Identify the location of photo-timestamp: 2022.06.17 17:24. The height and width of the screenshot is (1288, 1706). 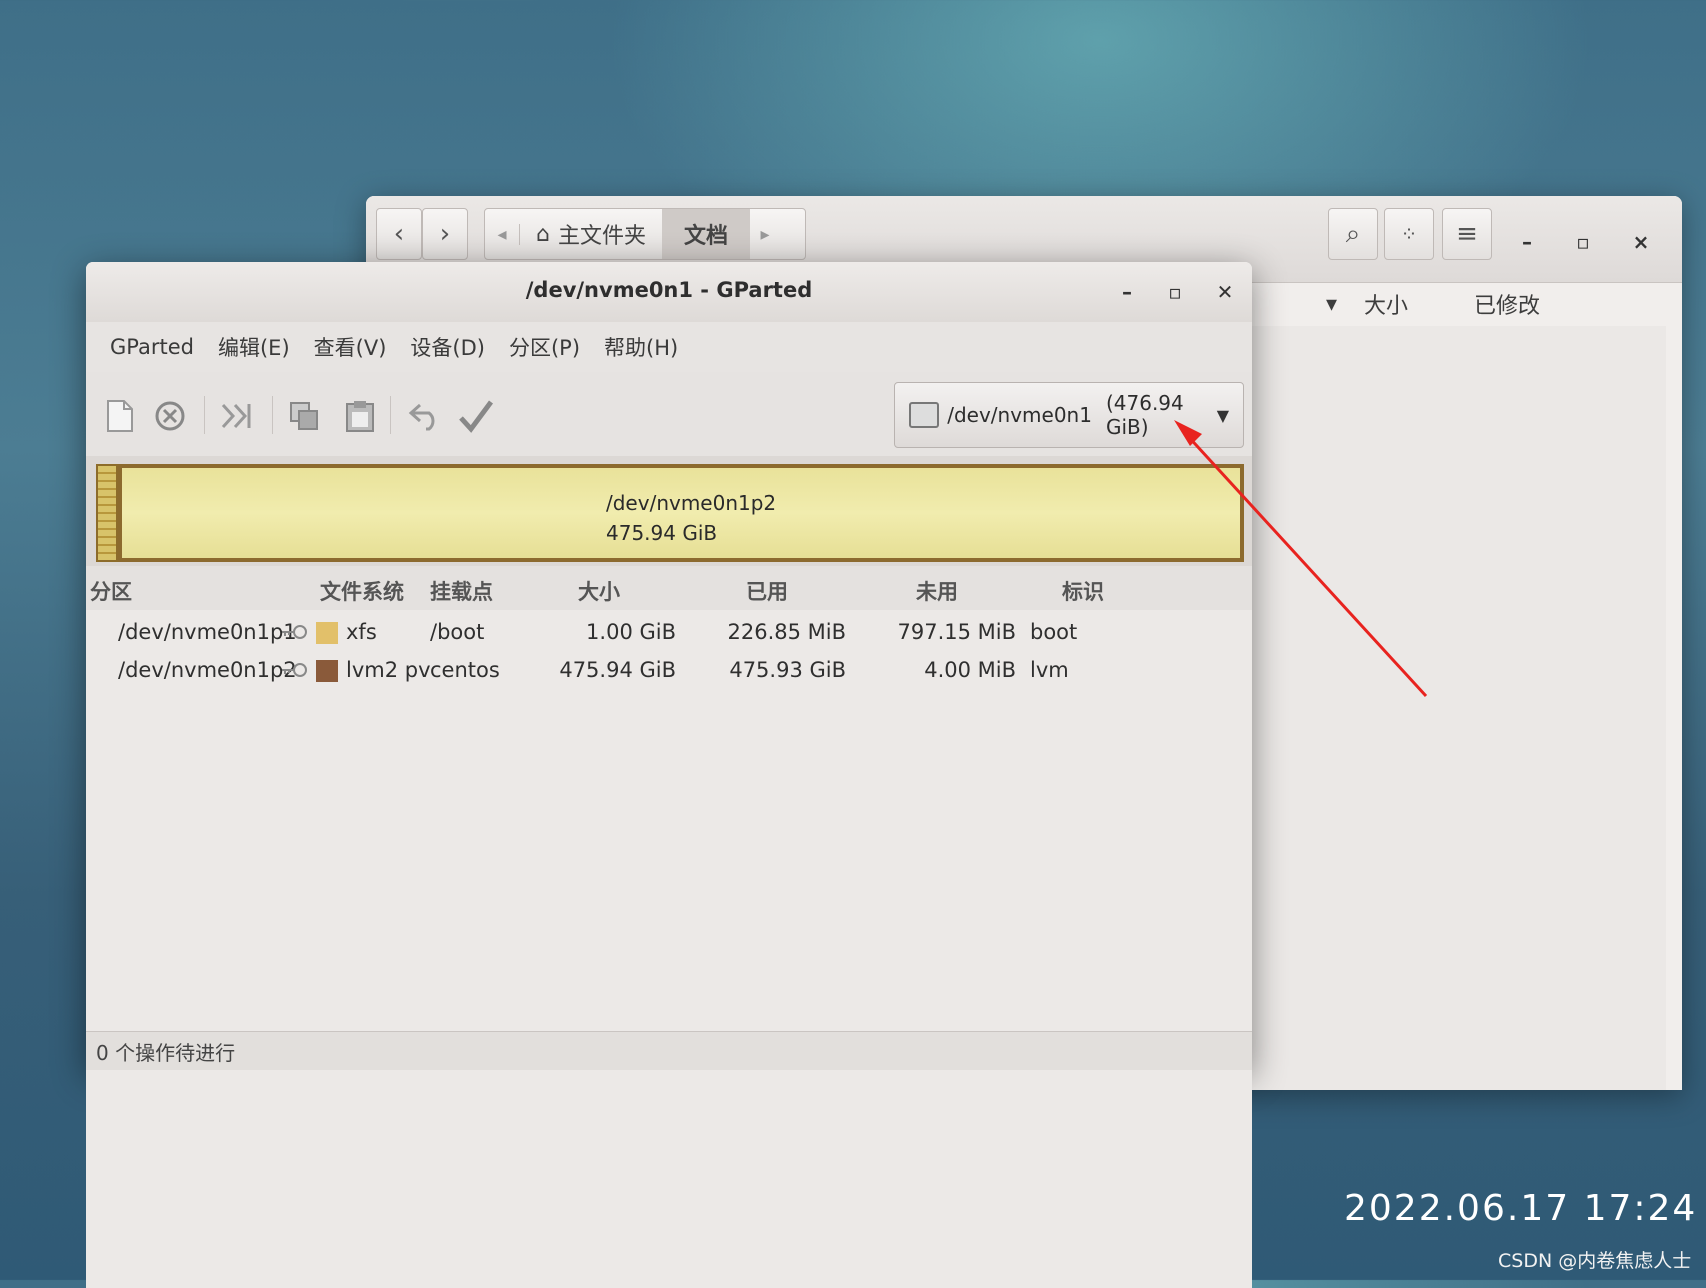
(1521, 1208).